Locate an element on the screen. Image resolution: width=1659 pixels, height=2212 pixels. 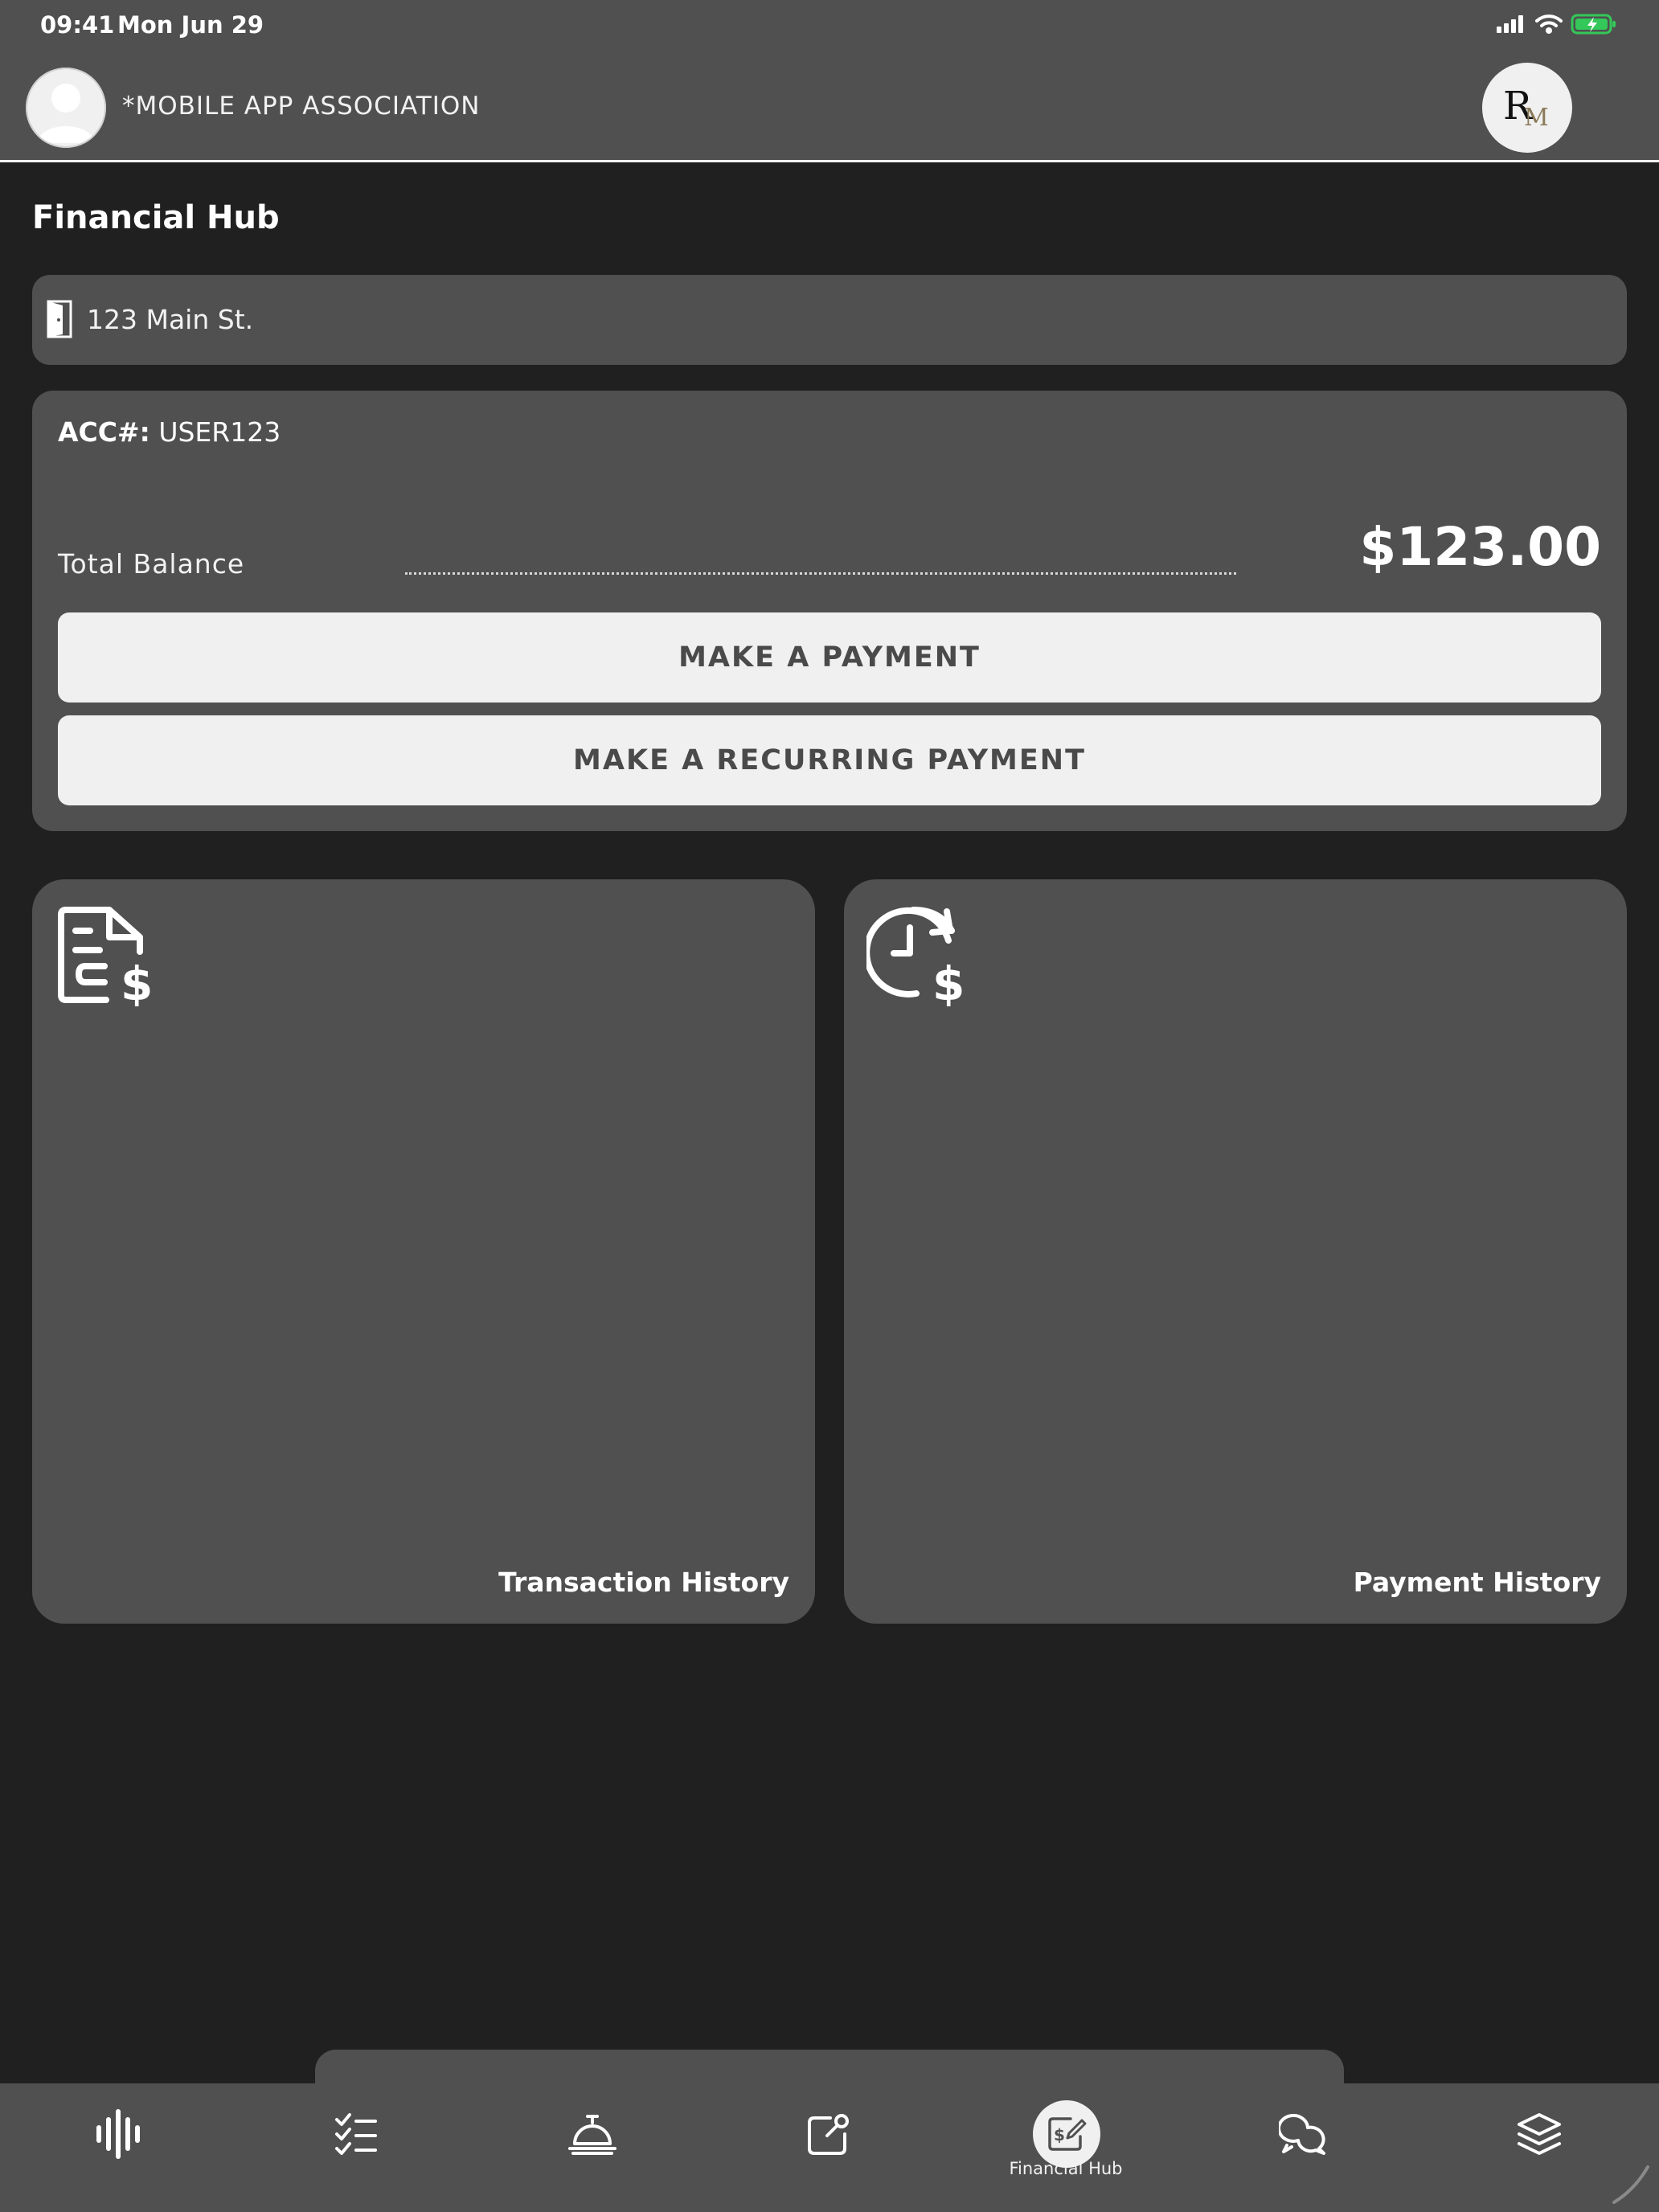
nav-item-activity is located at coordinates (118, 2134).